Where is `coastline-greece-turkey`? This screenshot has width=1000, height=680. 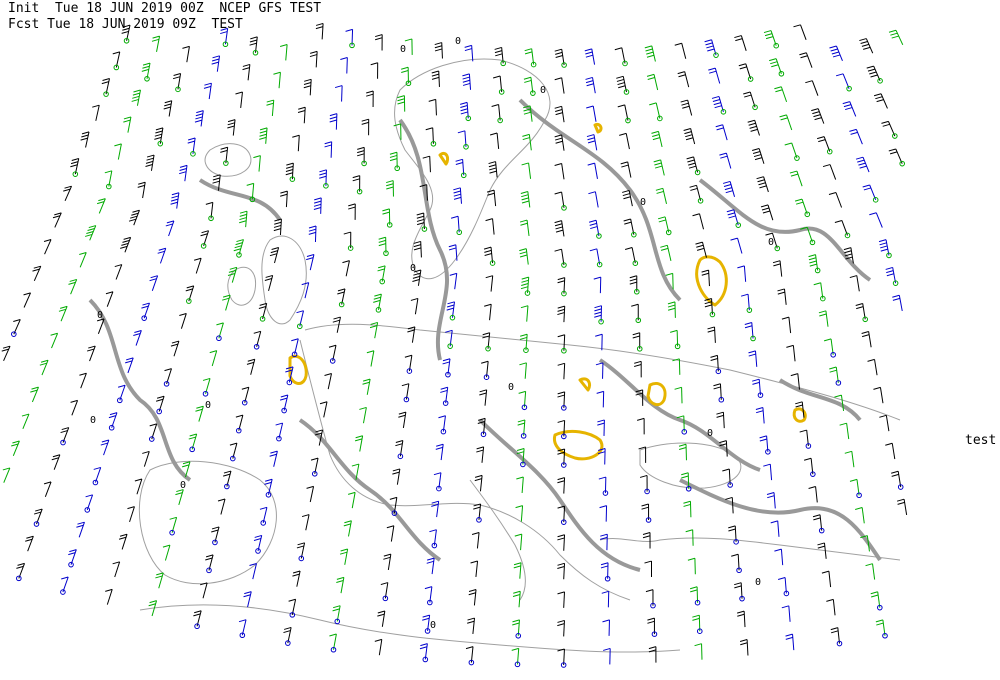
coastline-greece-turkey is located at coordinates (750, 549).